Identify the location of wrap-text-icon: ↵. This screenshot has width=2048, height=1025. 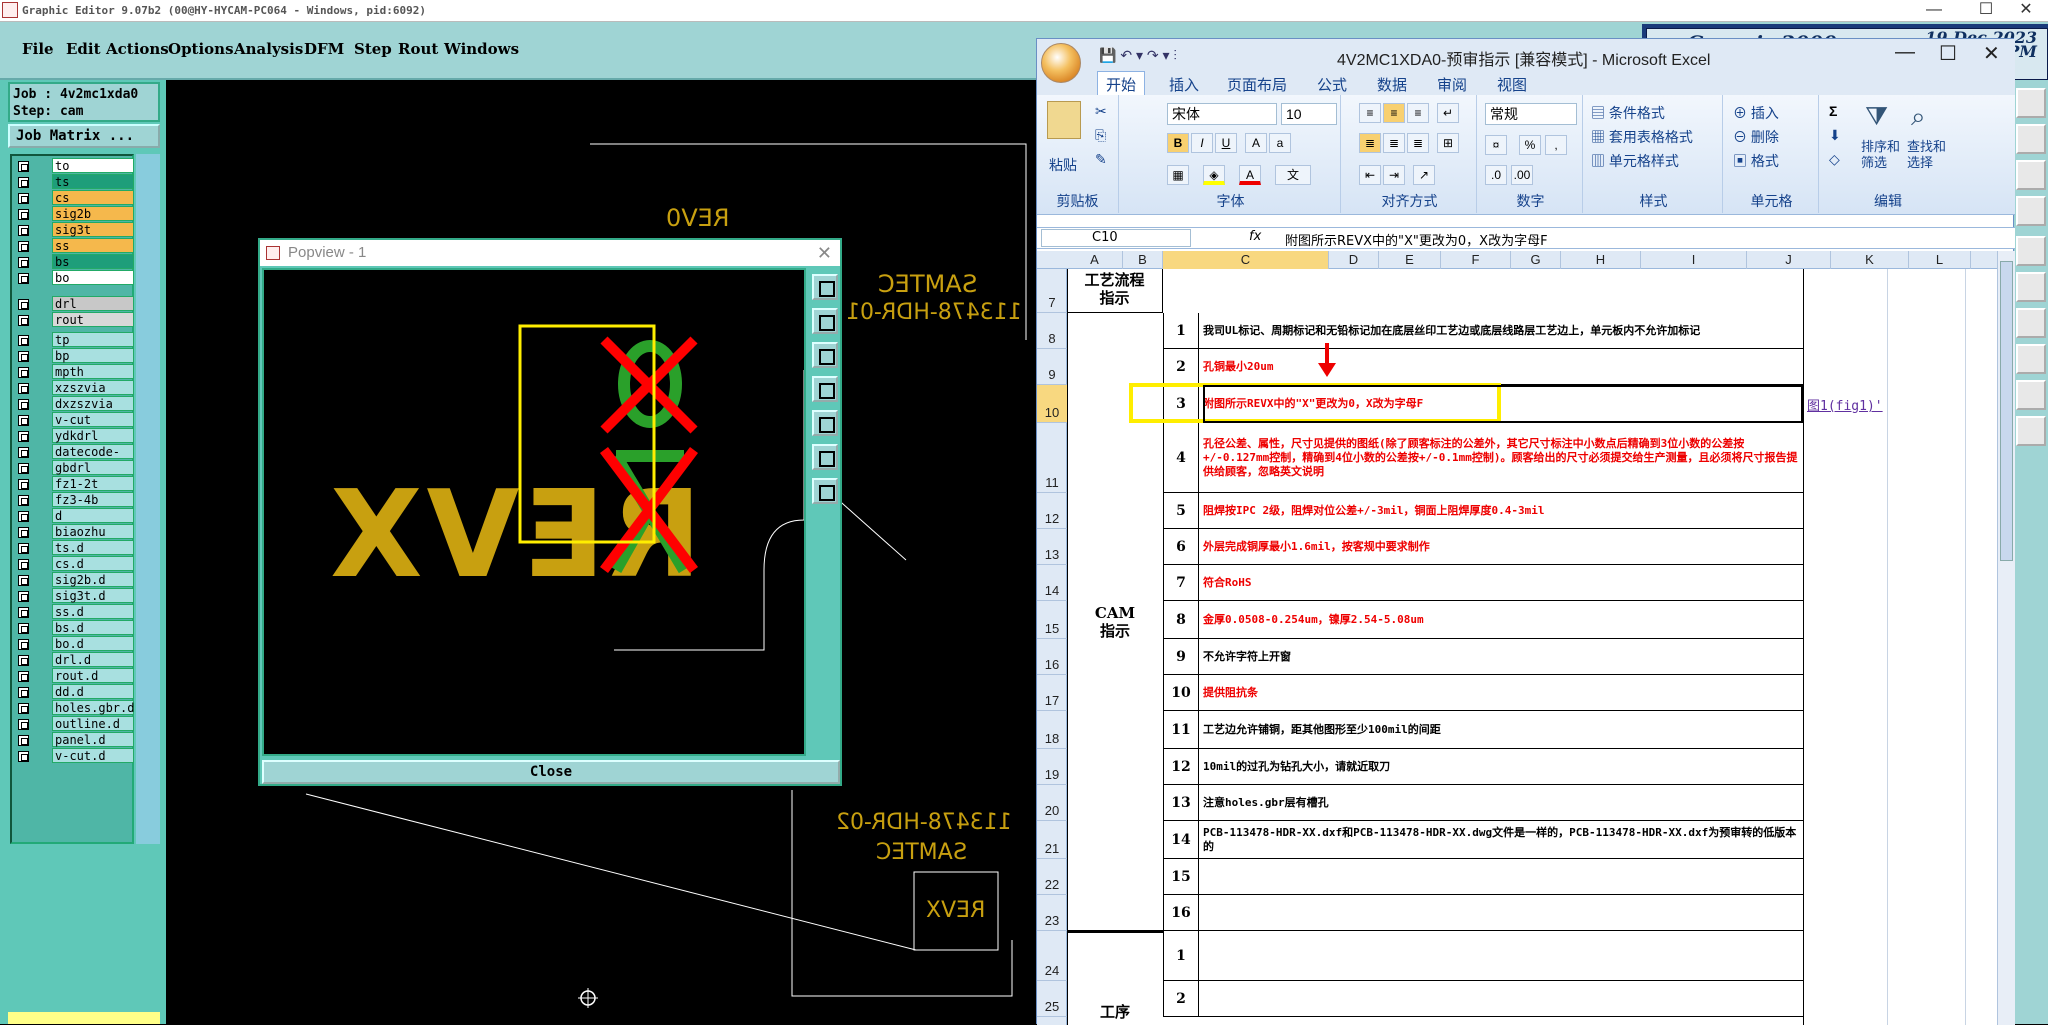
(1448, 113).